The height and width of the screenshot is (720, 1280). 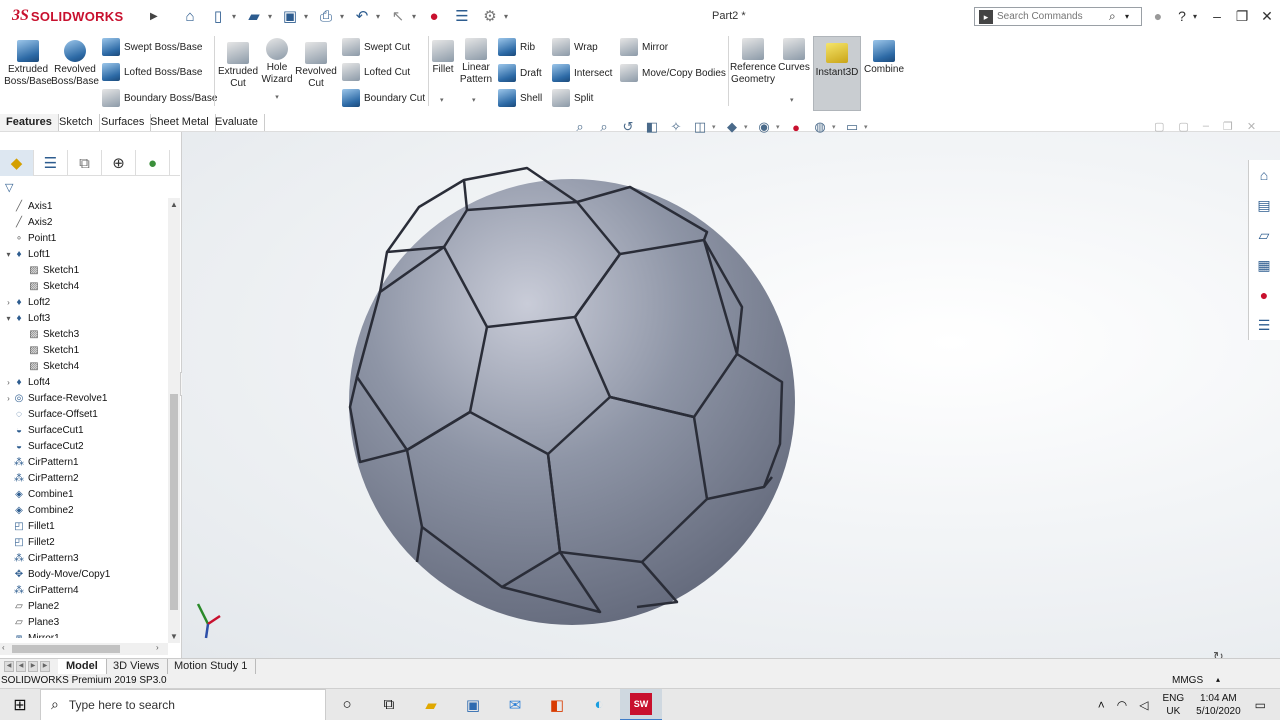 I want to click on mail-icon: ✉, so click(x=515, y=704).